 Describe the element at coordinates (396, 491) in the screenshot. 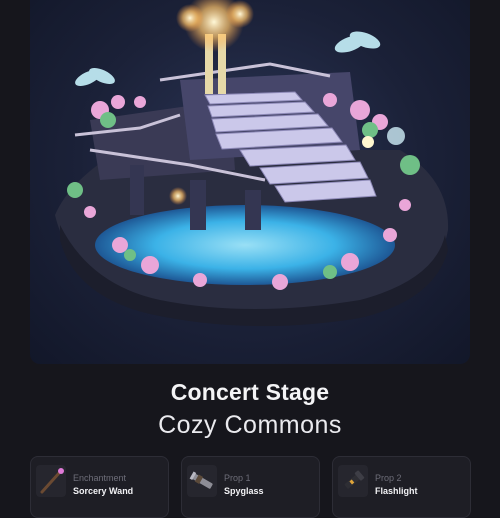

I see `slot-item-name: Flashlight` at that location.